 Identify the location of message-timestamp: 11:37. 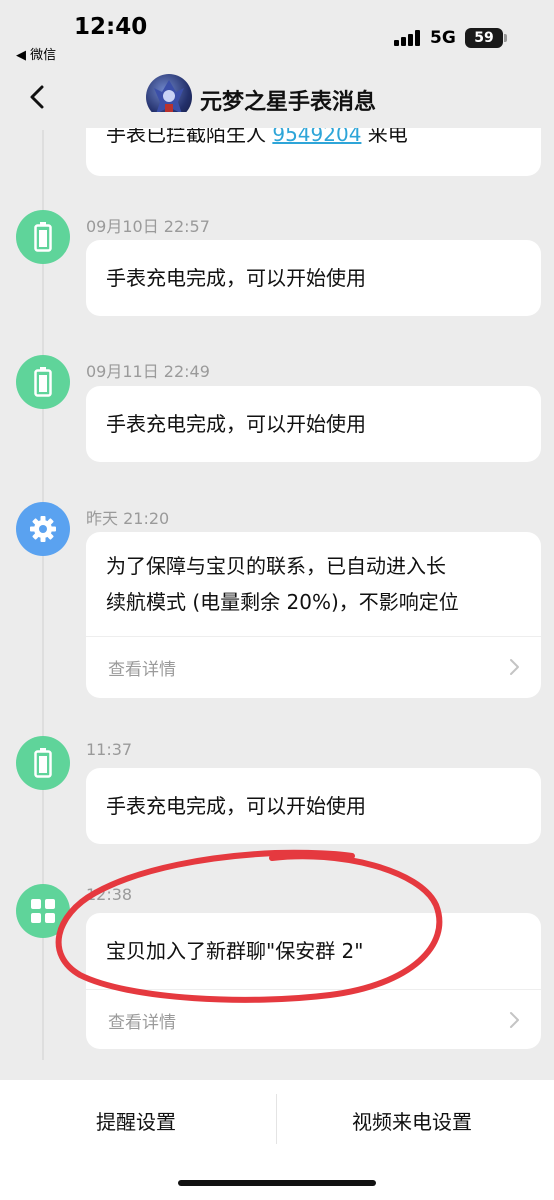
(109, 749).